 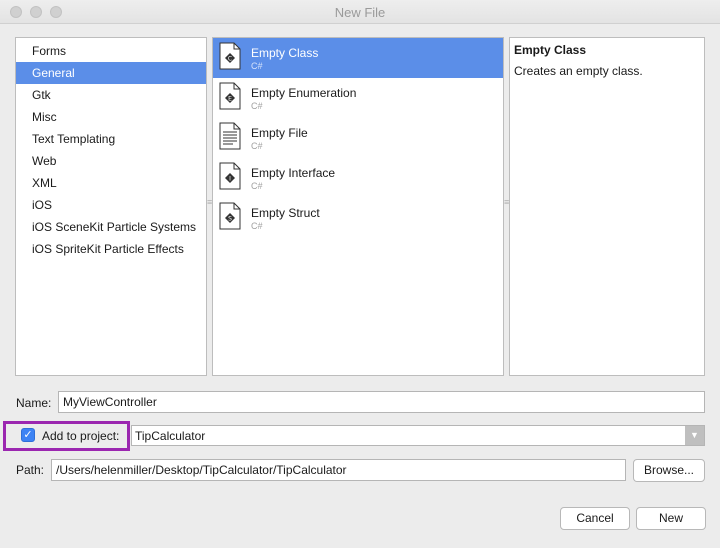 I want to click on project-select: TipCalculator ▼, so click(x=418, y=435).